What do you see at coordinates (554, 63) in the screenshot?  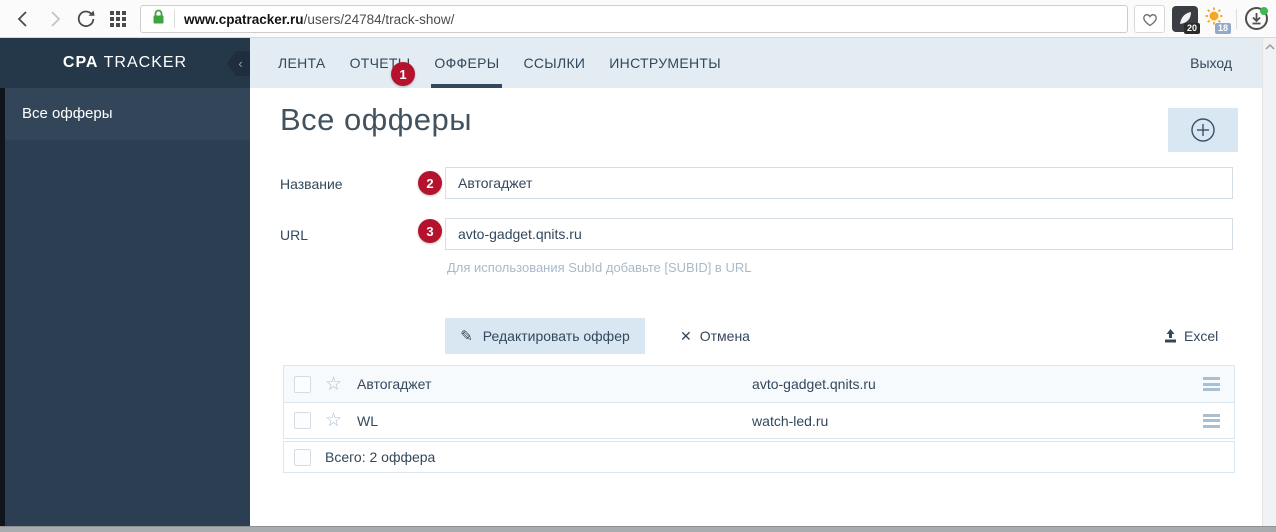 I see `nav-item-links: ССЫЛКИ` at bounding box center [554, 63].